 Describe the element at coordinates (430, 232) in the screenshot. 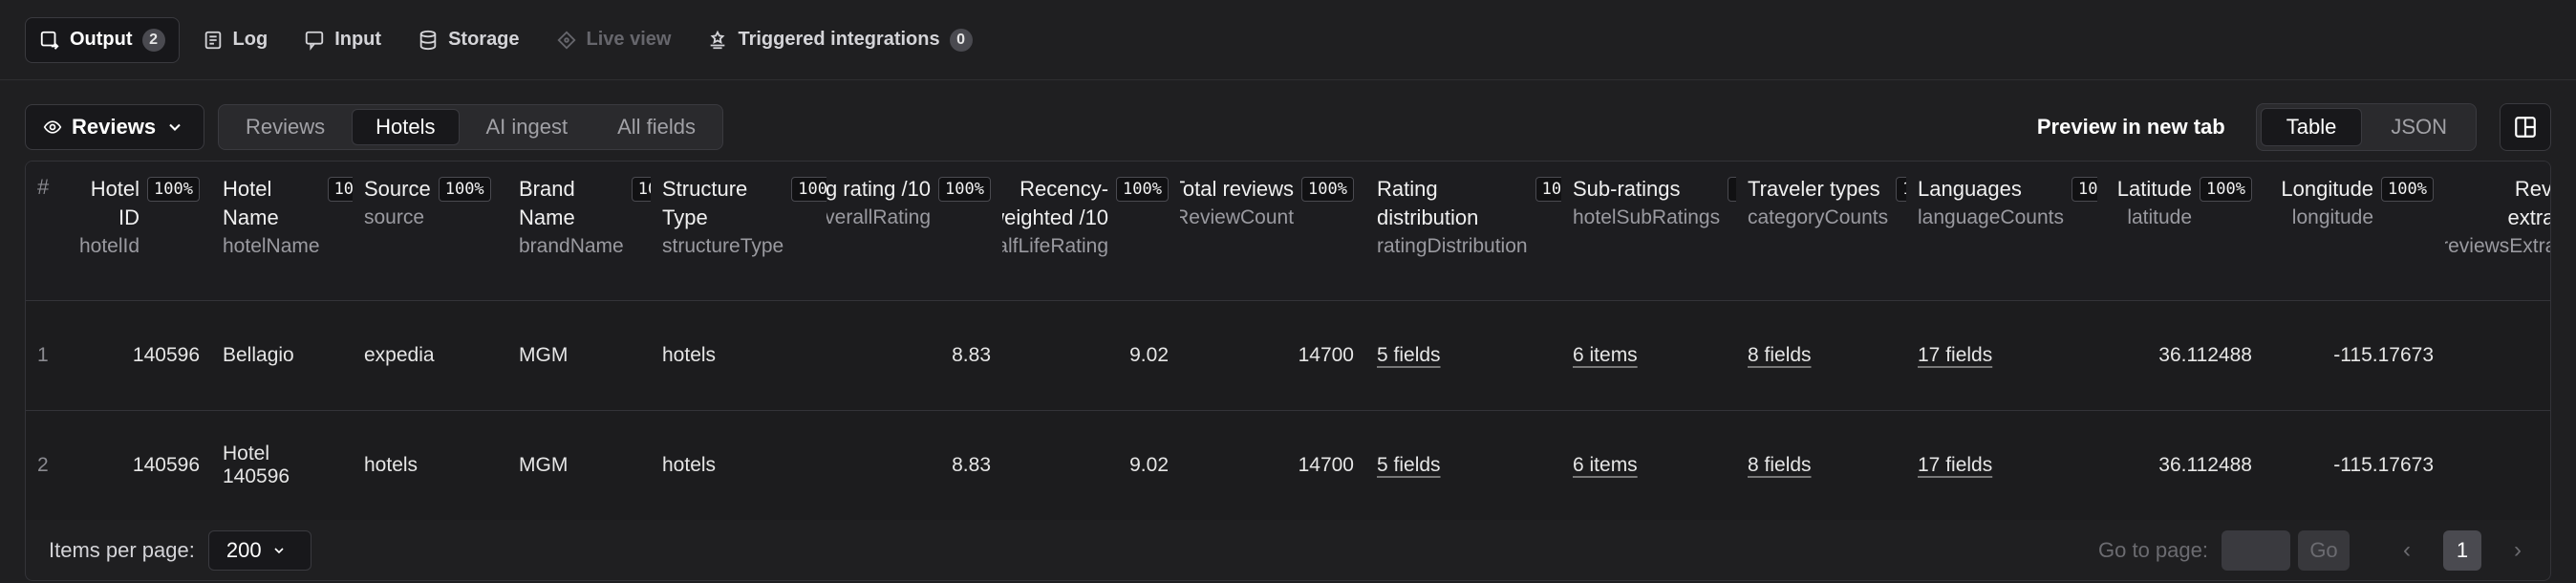

I see `column-header-source: Source source 100%` at that location.